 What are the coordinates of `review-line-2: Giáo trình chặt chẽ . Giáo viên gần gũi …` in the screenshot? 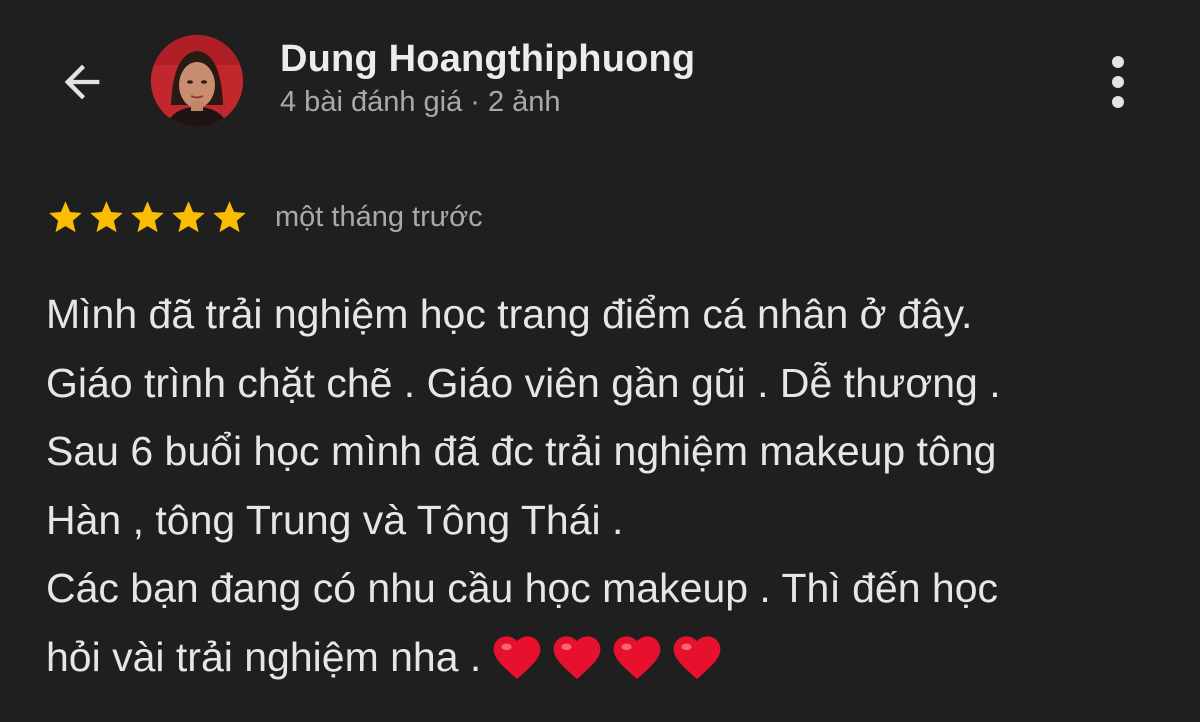 It's located at (523, 382).